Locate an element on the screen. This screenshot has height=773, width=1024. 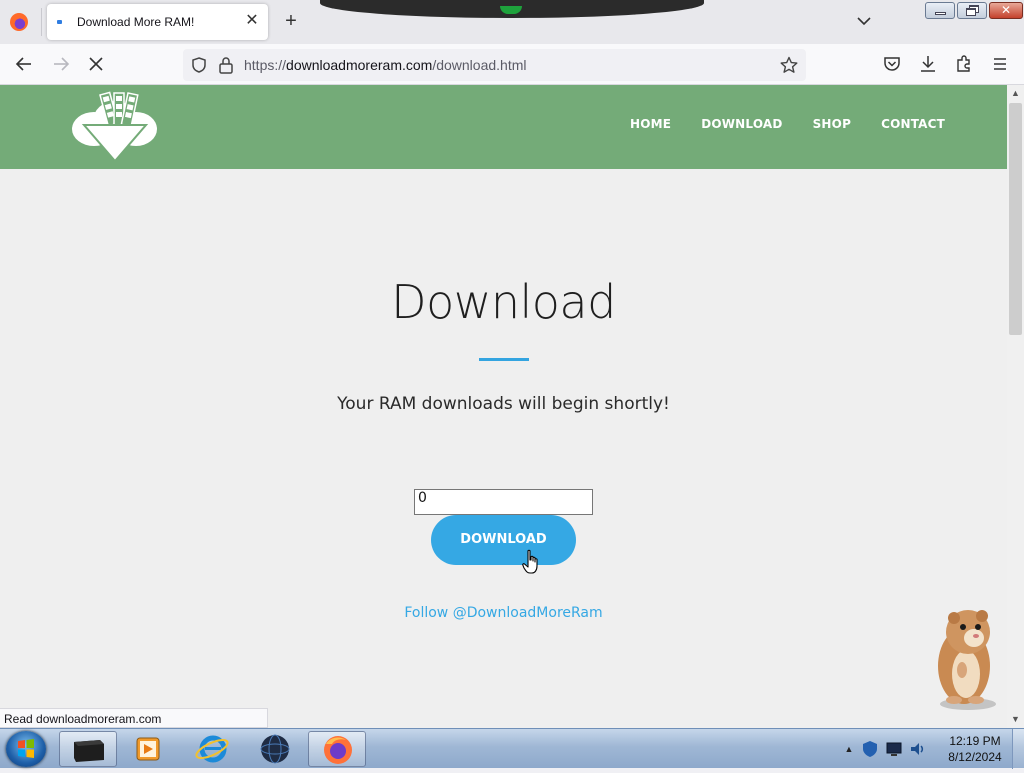
hamster-mascot-icon is located at coordinates (967, 660).